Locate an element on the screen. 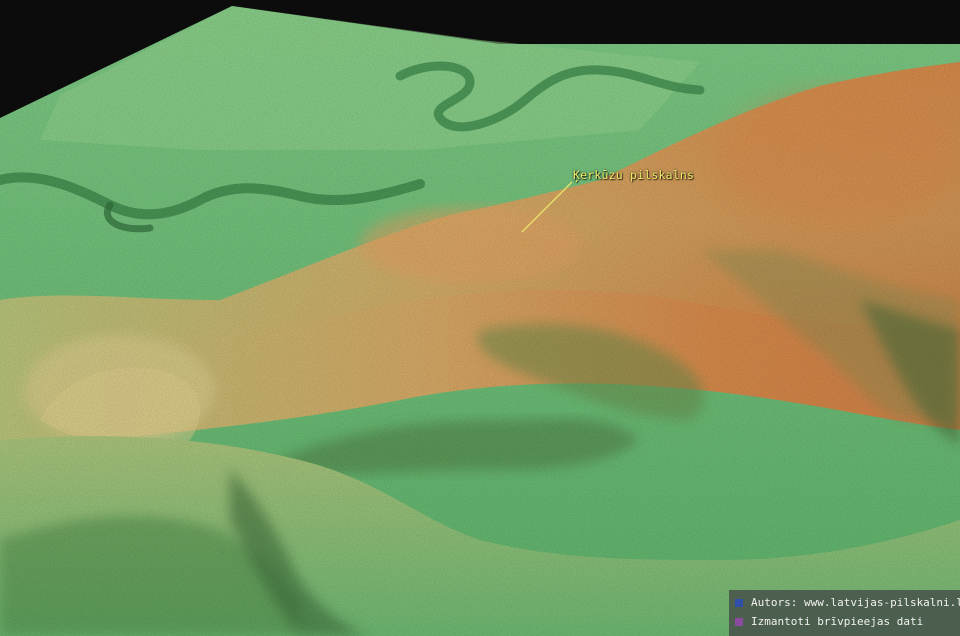 This screenshot has width=960, height=636. hillfort-label: Ķerkūzu pilskalns is located at coordinates (633, 175).